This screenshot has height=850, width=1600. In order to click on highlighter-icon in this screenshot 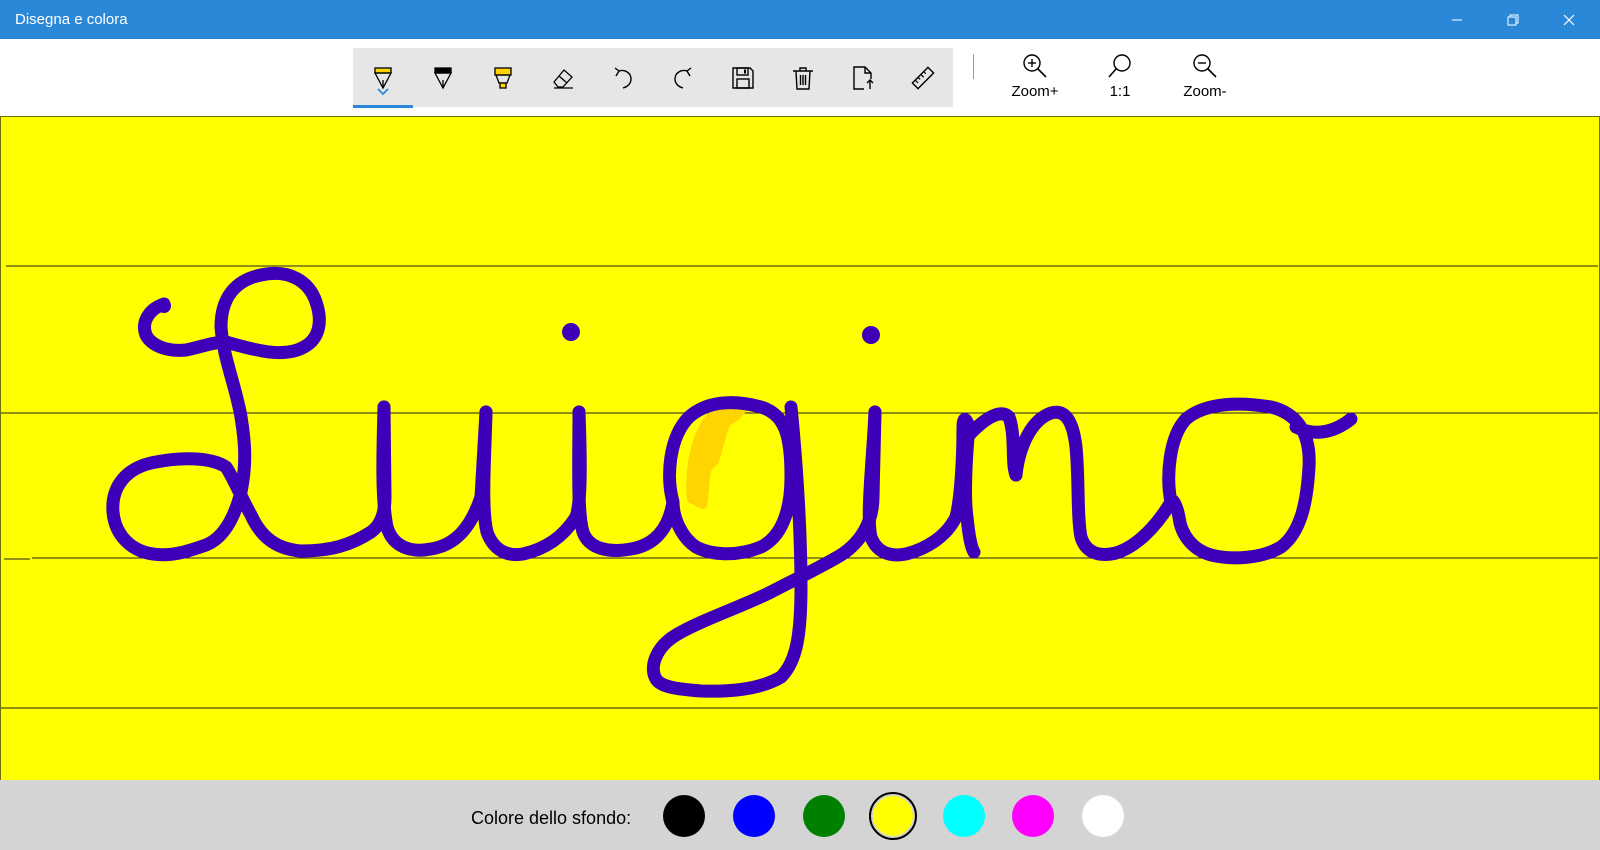, I will do `click(503, 77)`.